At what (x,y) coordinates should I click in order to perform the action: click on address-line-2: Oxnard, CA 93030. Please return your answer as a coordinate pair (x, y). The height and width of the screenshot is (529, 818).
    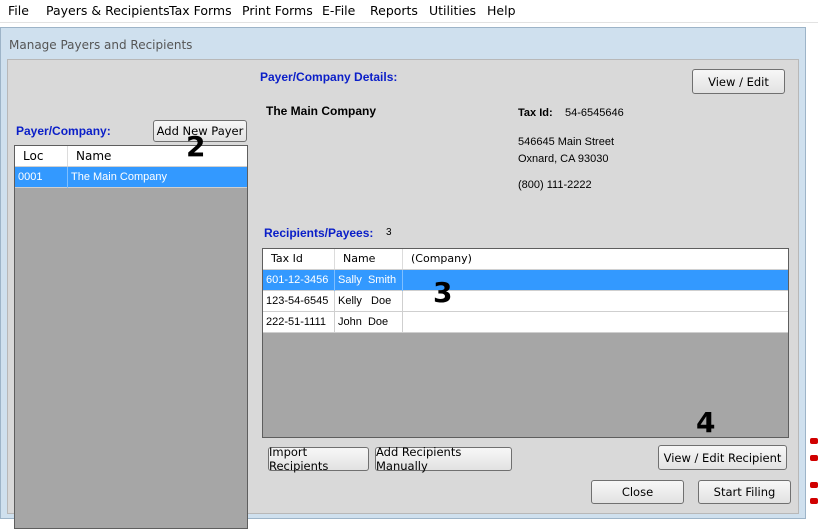
    Looking at the image, I should click on (563, 159).